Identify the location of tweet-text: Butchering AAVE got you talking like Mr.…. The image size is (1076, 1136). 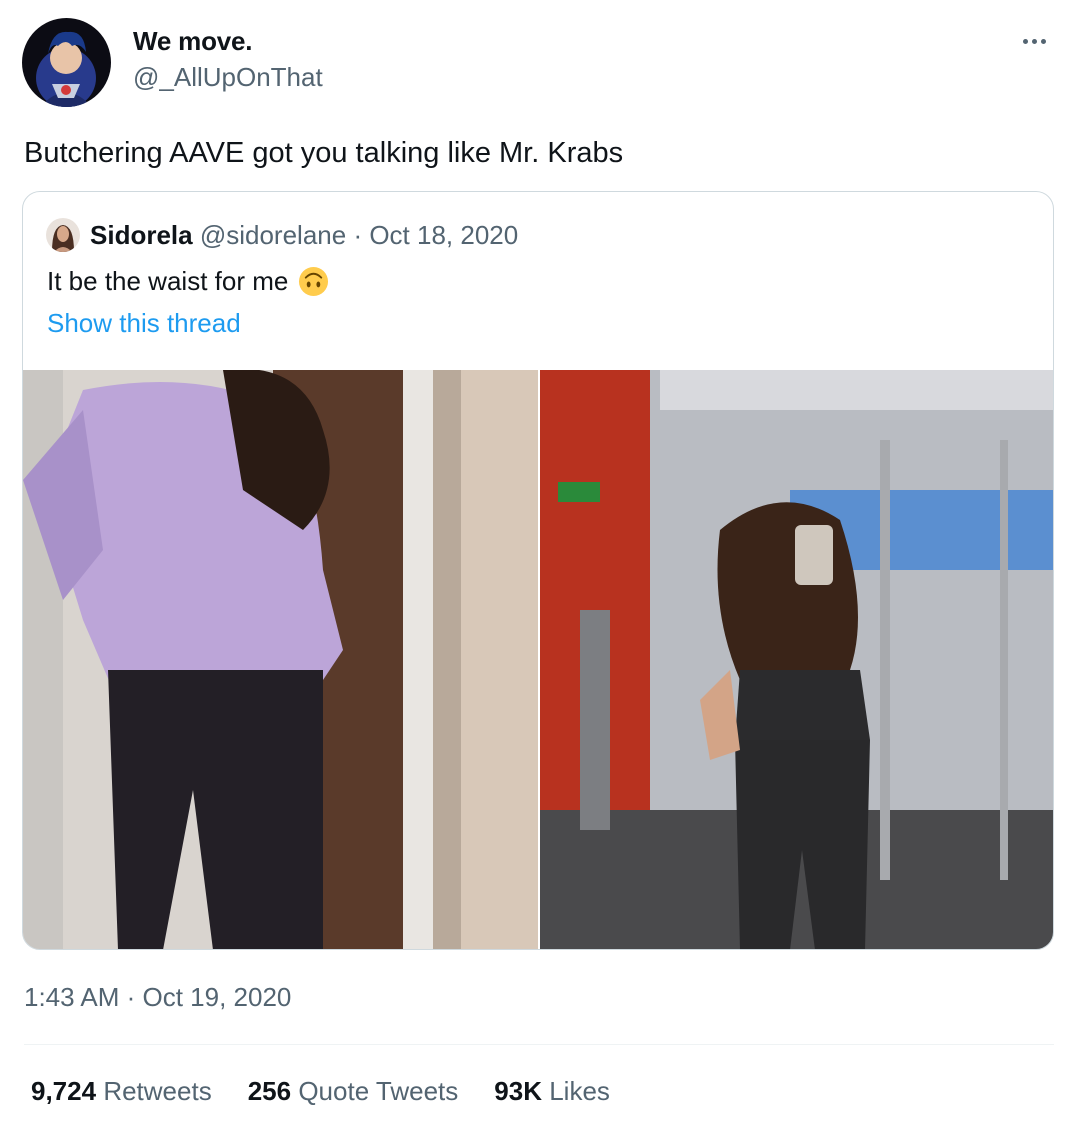
(324, 153).